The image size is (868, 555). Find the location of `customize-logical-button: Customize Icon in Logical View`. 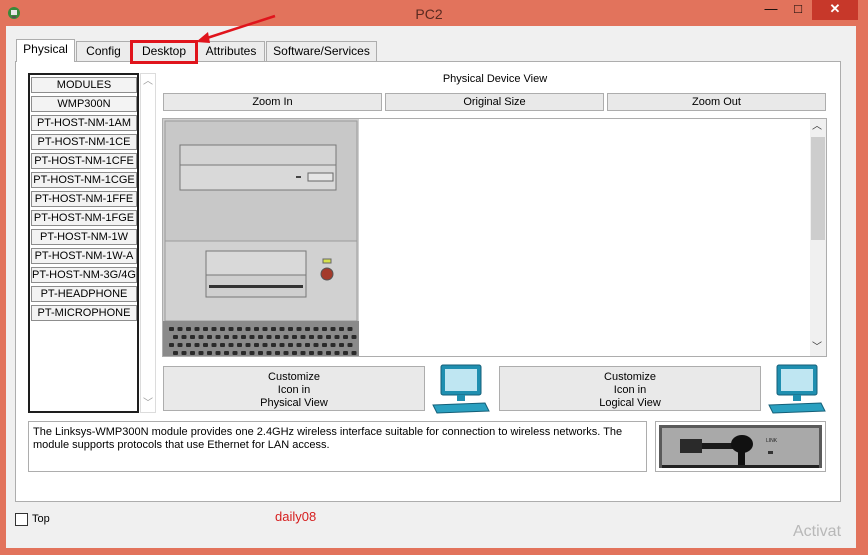

customize-logical-button: Customize Icon in Logical View is located at coordinates (630, 388).